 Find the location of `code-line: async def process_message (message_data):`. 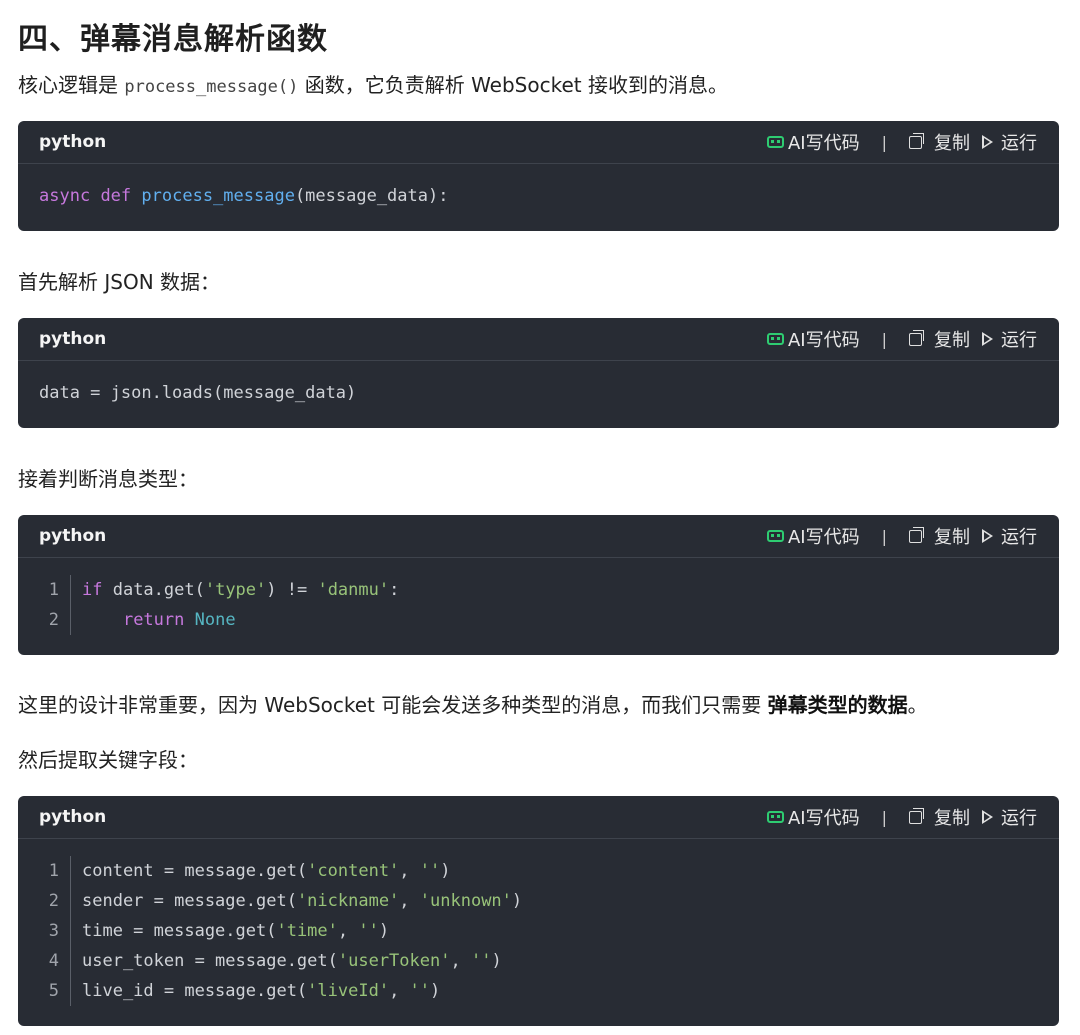

code-line: async def process_message (message_data): is located at coordinates (538, 196).